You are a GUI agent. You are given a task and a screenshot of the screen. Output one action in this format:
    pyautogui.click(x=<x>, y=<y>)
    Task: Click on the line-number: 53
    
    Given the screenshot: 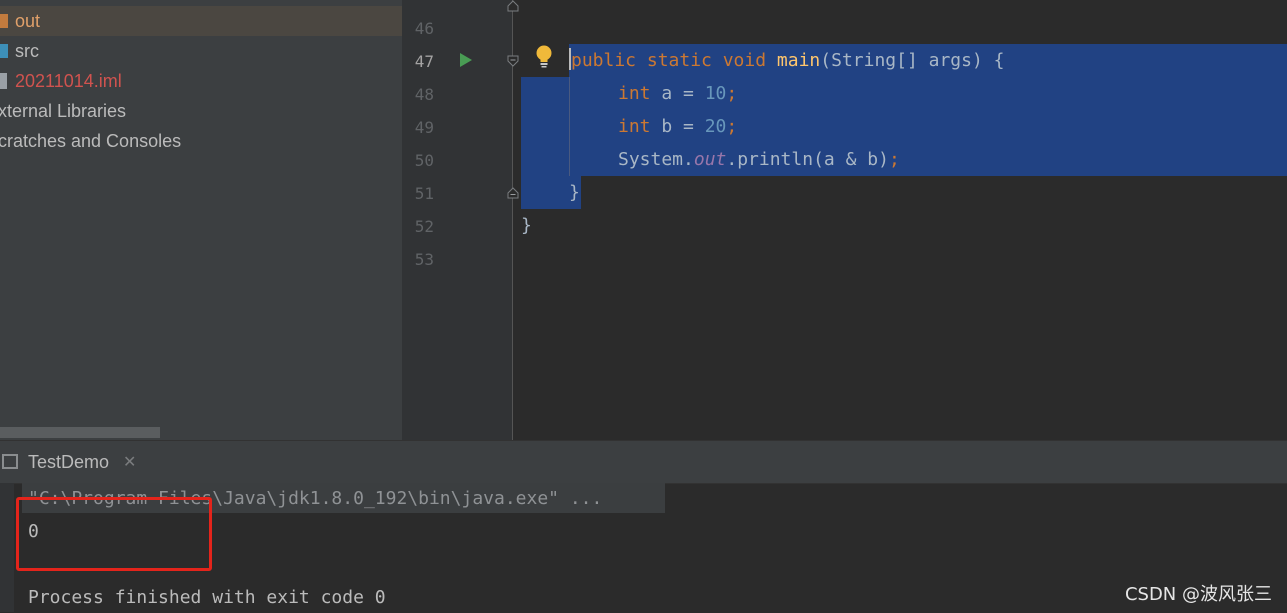 What is the action you would take?
    pyautogui.click(x=424, y=259)
    